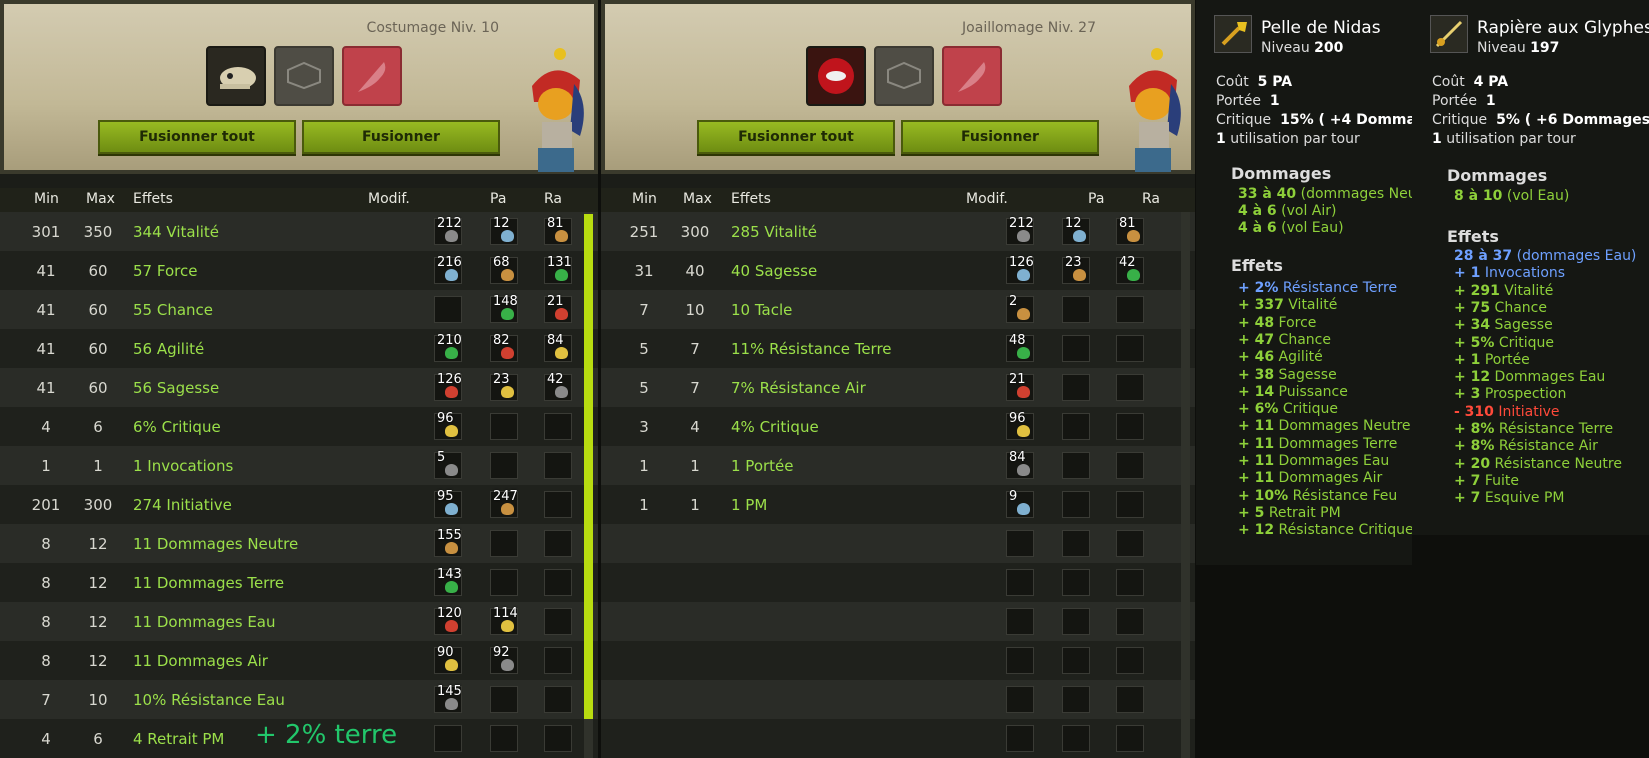 This screenshot has width=1649, height=758. Describe the element at coordinates (448, 698) in the screenshot. I see `rune-slot-modif: 145` at that location.